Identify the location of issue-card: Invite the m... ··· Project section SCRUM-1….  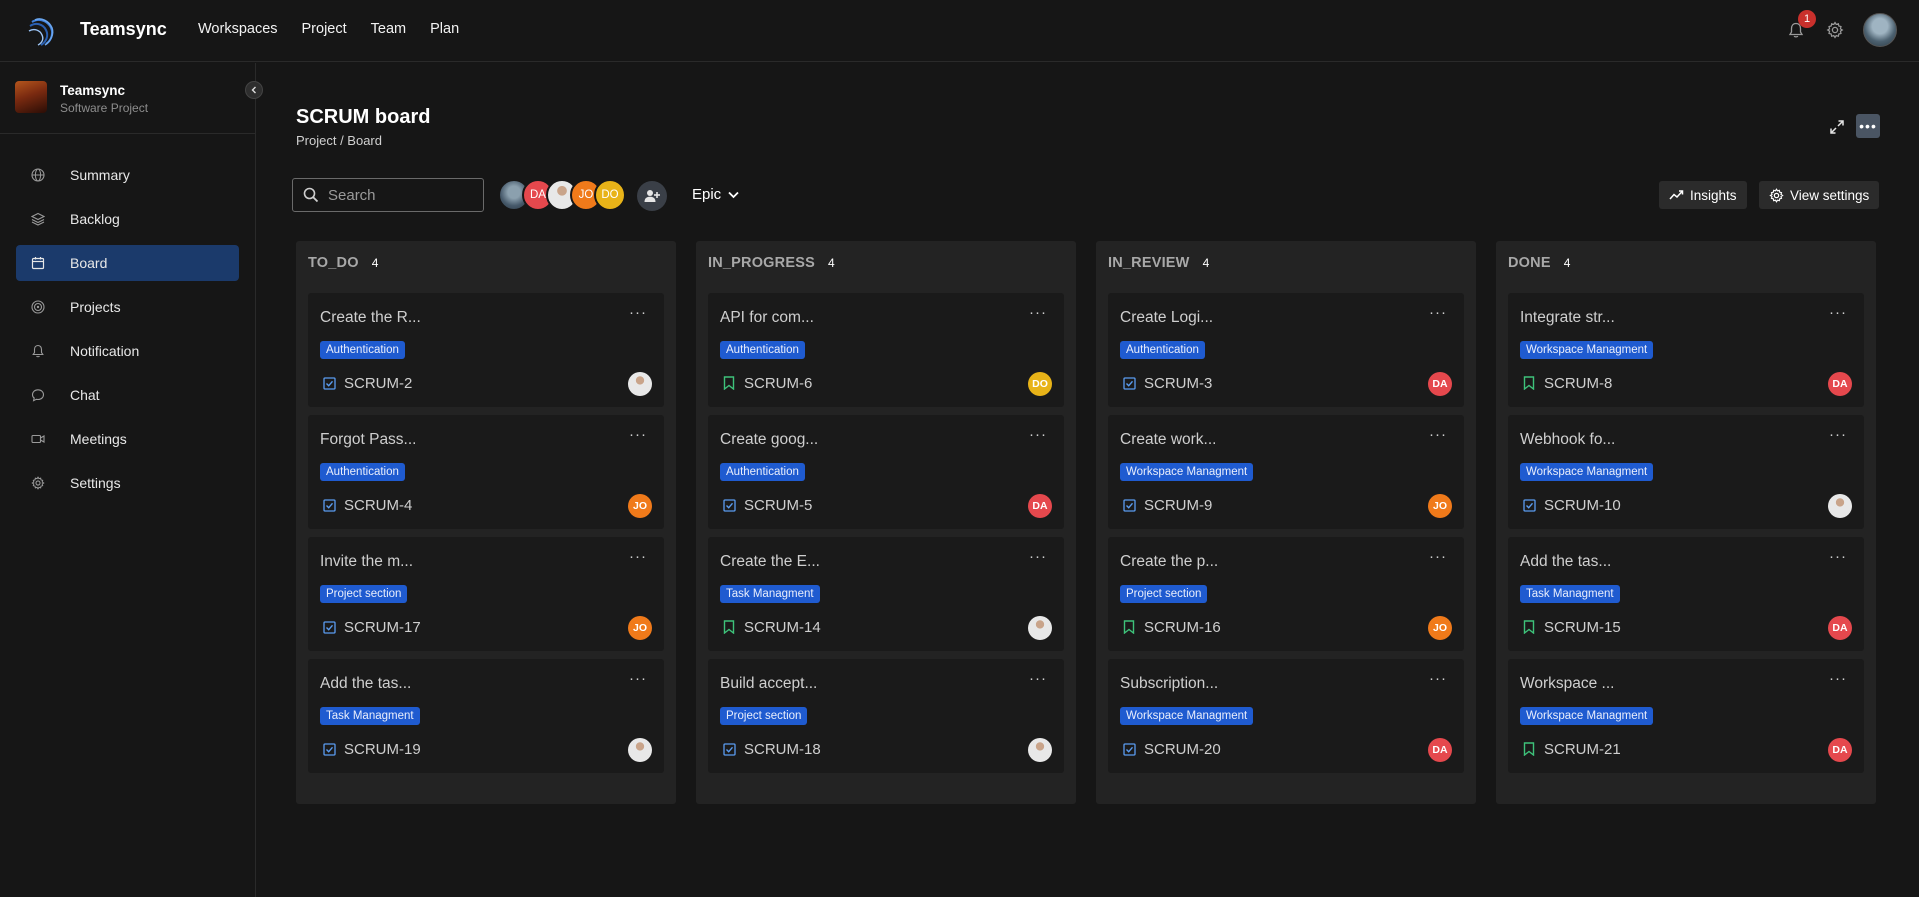
(486, 594).